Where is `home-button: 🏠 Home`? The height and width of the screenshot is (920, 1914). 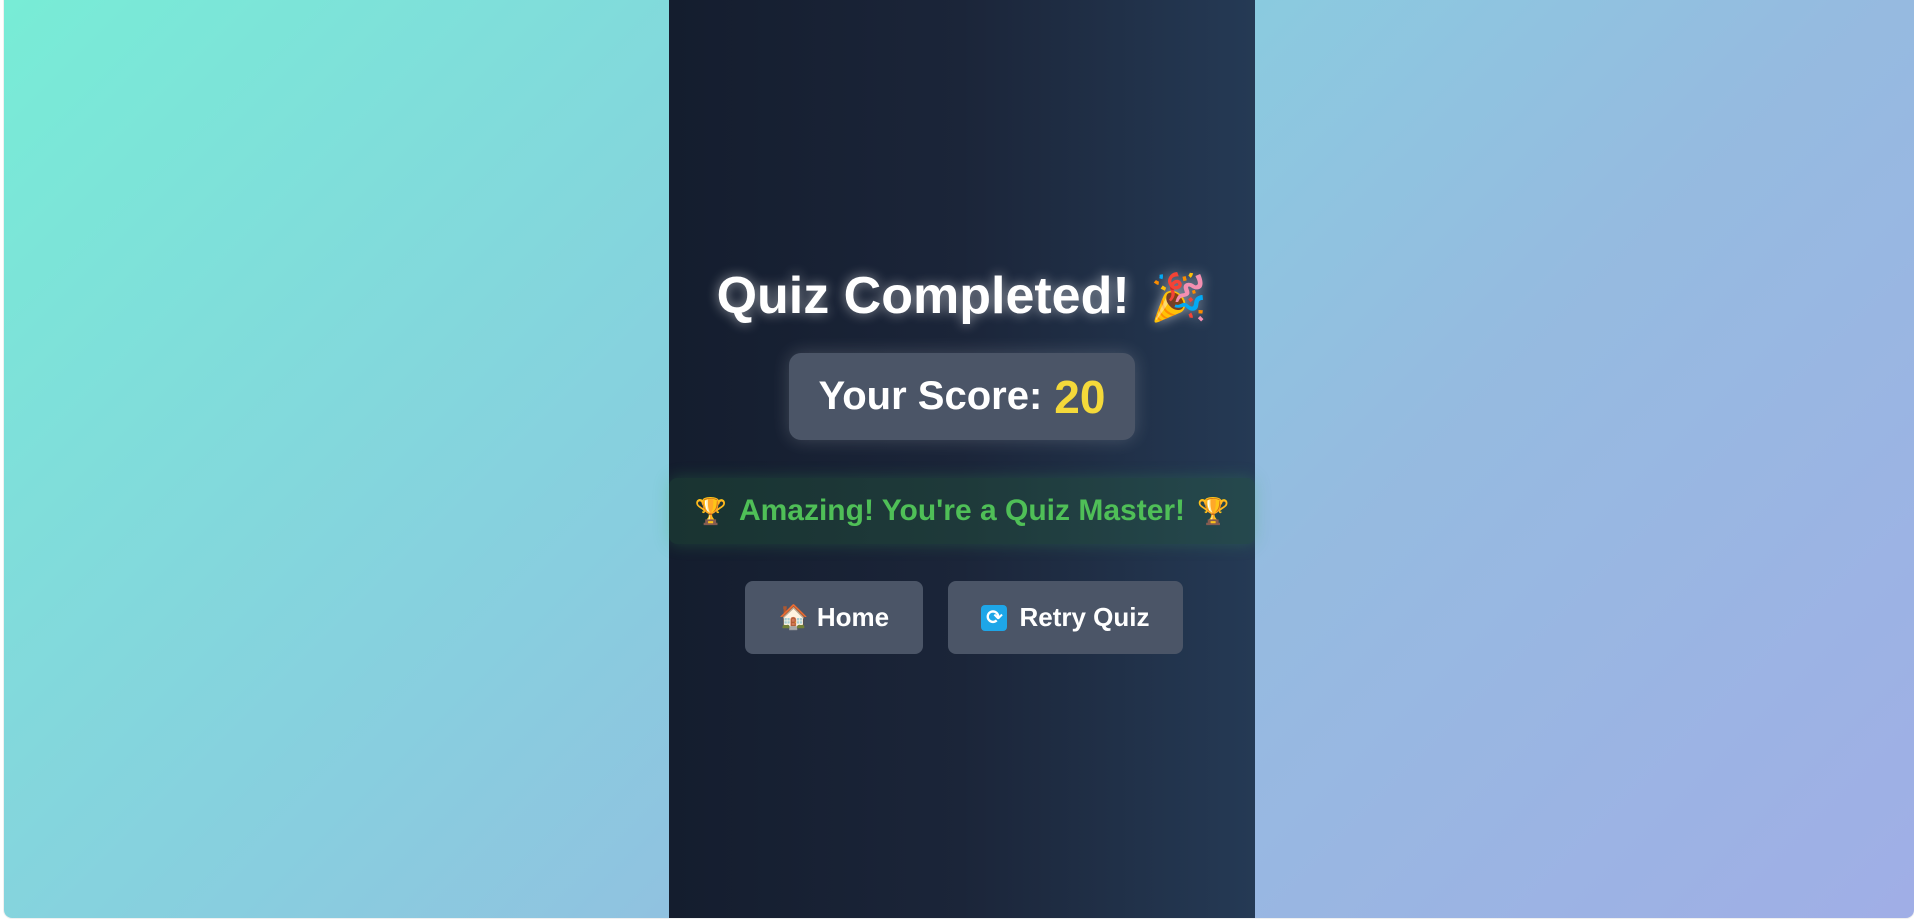 home-button: 🏠 Home is located at coordinates (834, 617).